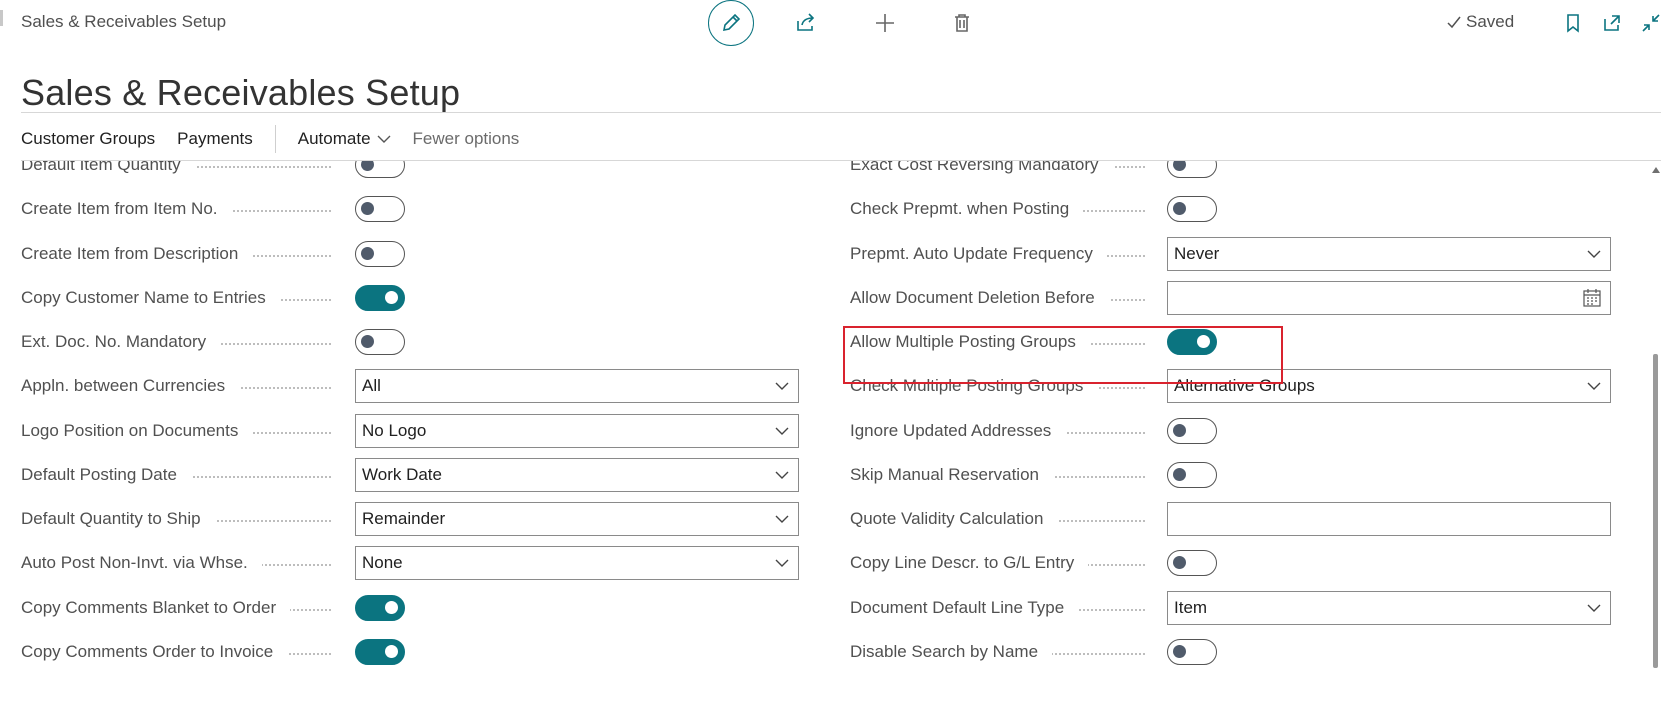  What do you see at coordinates (411, 608) in the screenshot?
I see `field-row-copy-comments-blanket-to-order: Copy Comments Blanket to Order` at bounding box center [411, 608].